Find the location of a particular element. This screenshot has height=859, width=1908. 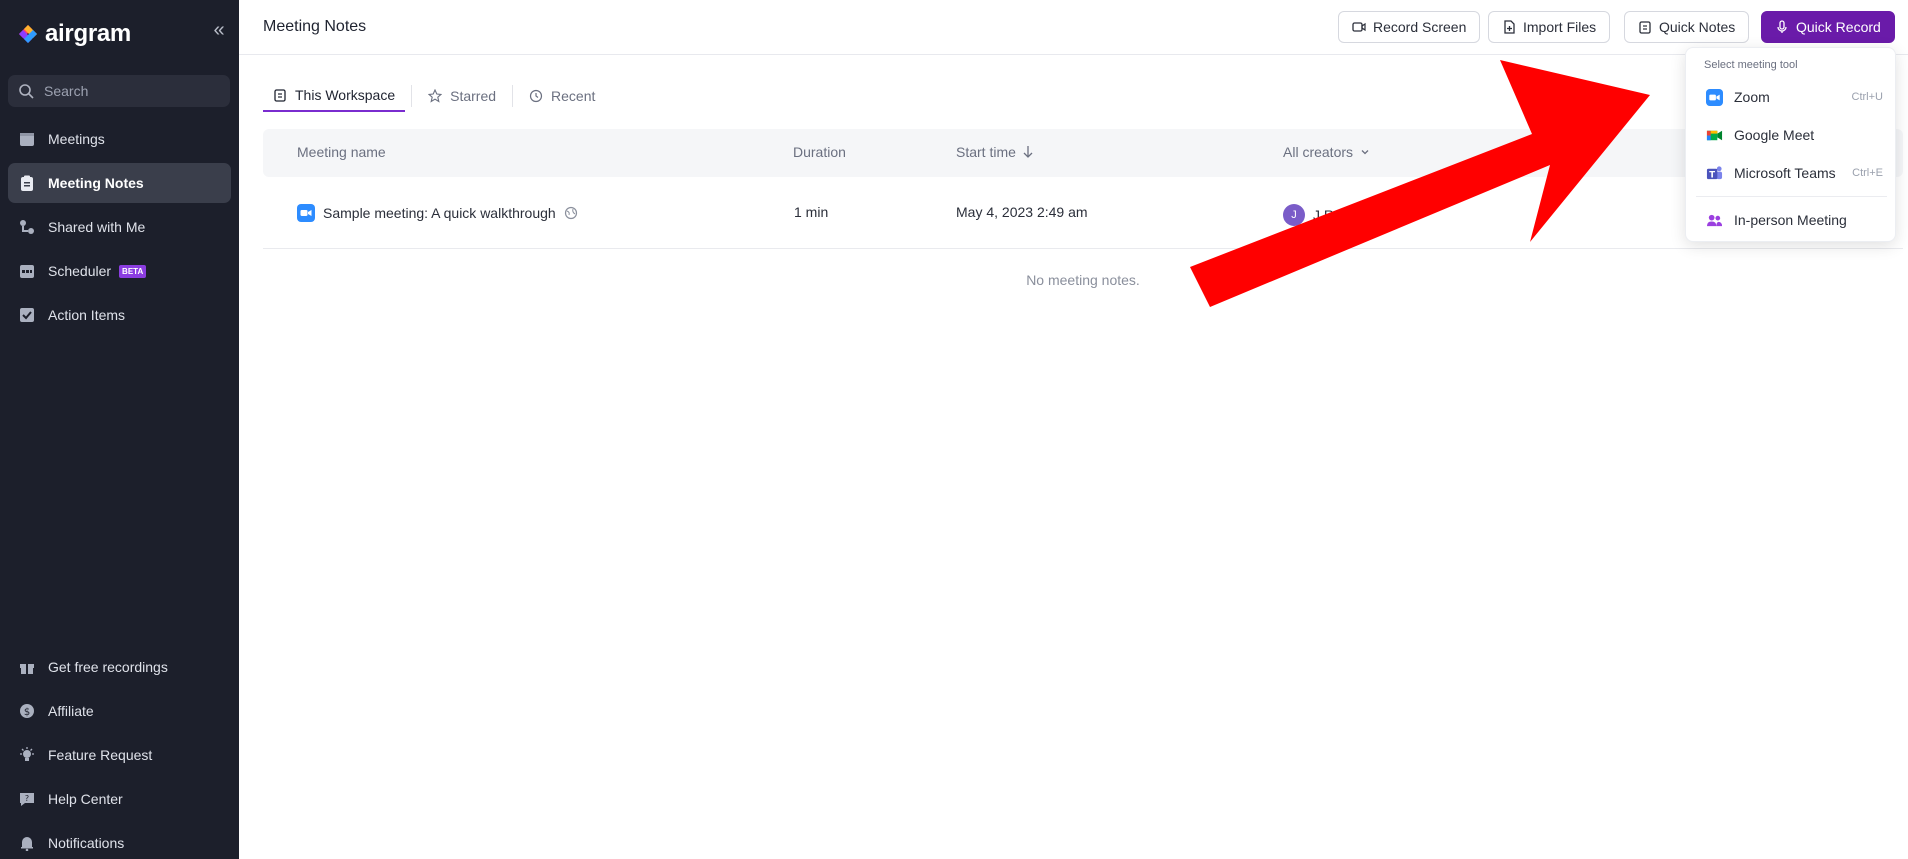

shortcut-hint: Ctrl+U is located at coordinates (1867, 97).